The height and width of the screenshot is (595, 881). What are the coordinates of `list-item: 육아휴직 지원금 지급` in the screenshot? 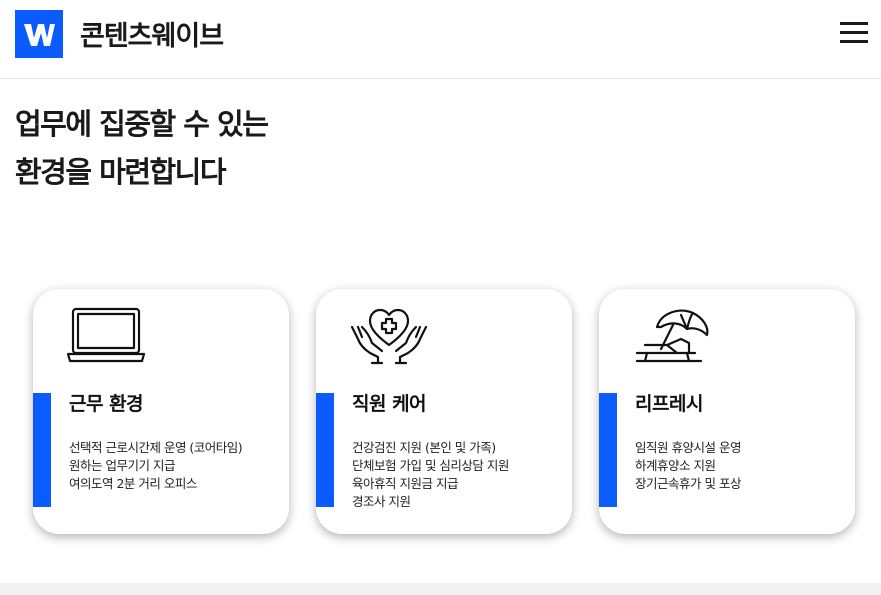 It's located at (405, 483).